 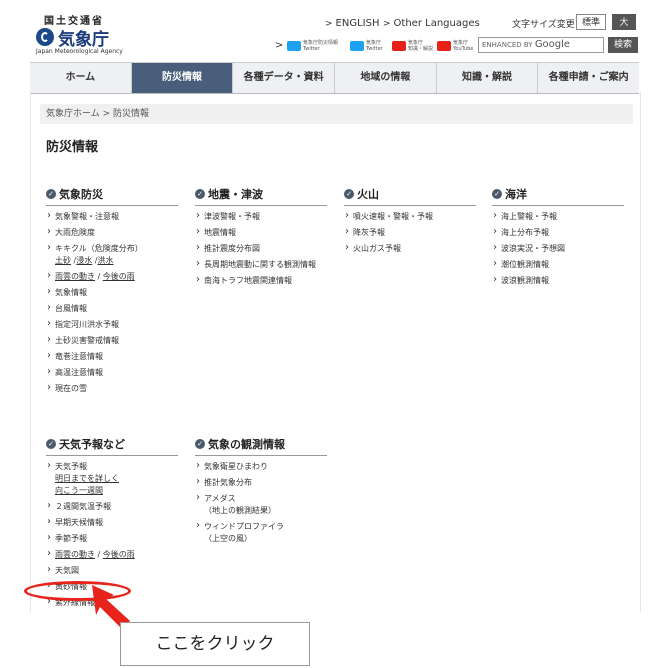 I want to click on other-languages-link: > Other Languages, so click(x=431, y=23).